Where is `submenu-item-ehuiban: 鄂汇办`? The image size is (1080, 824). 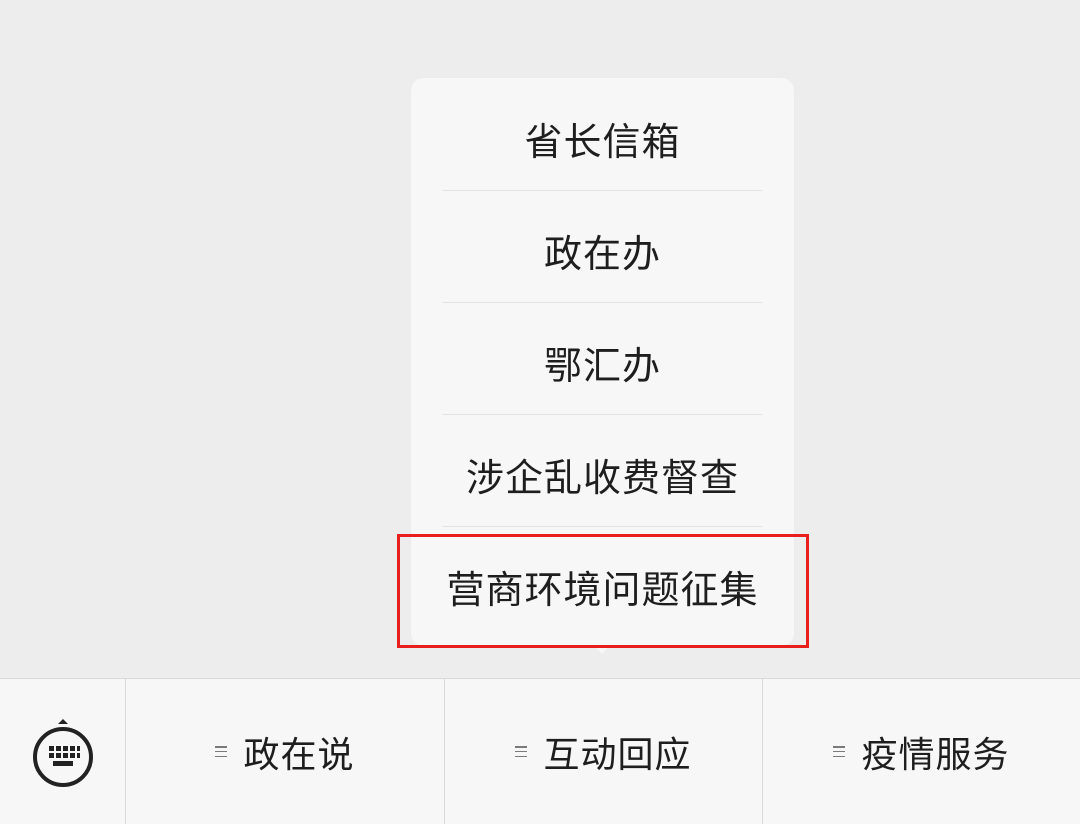
submenu-item-ehuiban: 鄂汇办 is located at coordinates (602, 362).